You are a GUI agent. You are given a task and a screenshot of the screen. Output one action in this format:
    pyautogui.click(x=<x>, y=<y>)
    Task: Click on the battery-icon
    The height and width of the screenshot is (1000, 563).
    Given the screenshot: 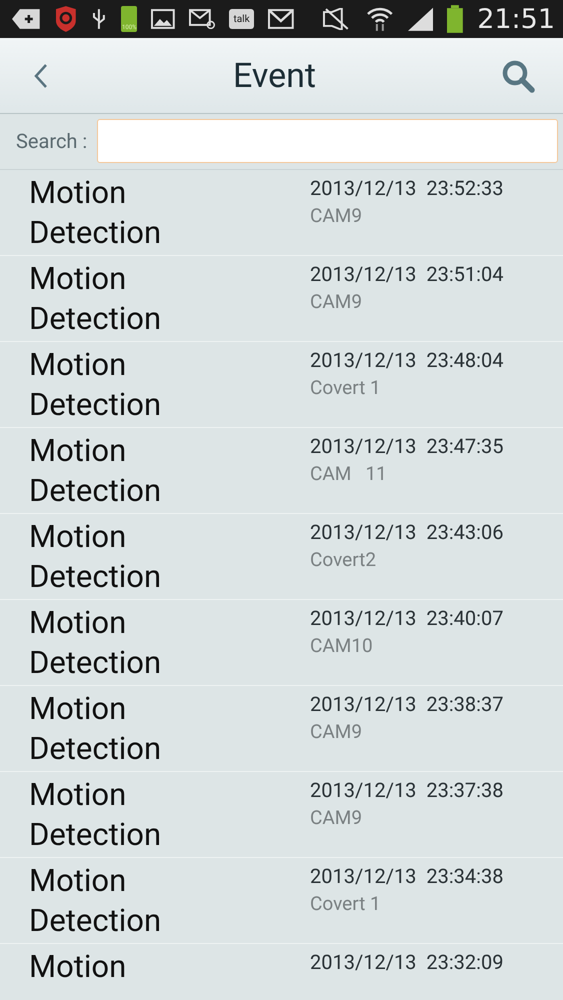 What is the action you would take?
    pyautogui.click(x=455, y=19)
    